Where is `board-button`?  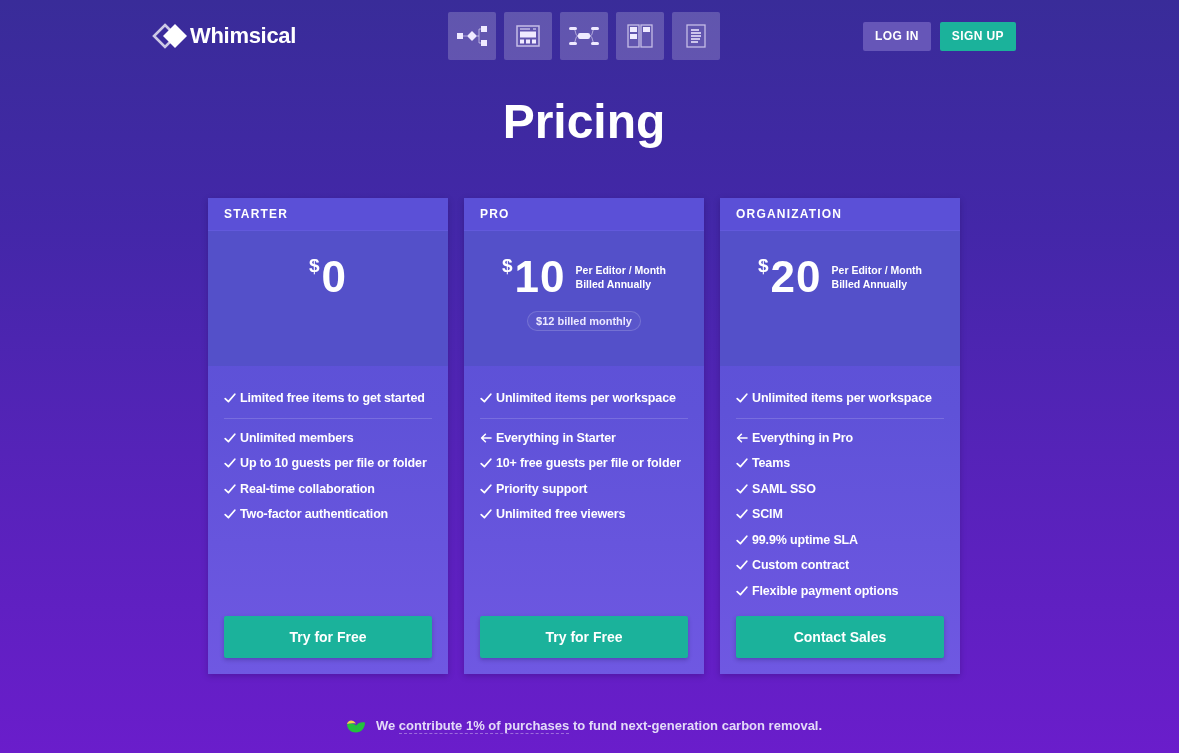 board-button is located at coordinates (640, 36).